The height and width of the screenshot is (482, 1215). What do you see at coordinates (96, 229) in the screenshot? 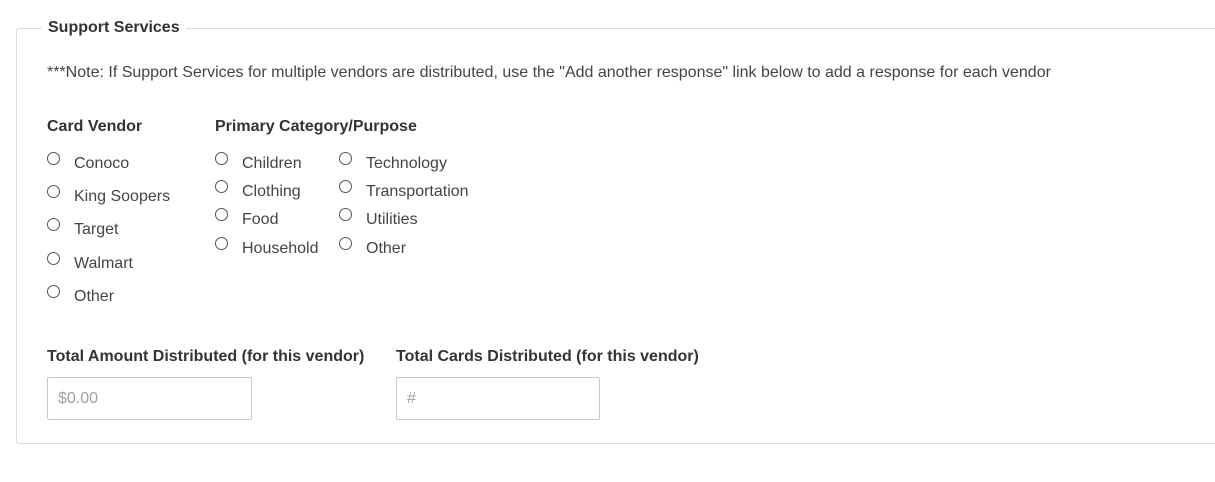
I see `radio-label: Target` at bounding box center [96, 229].